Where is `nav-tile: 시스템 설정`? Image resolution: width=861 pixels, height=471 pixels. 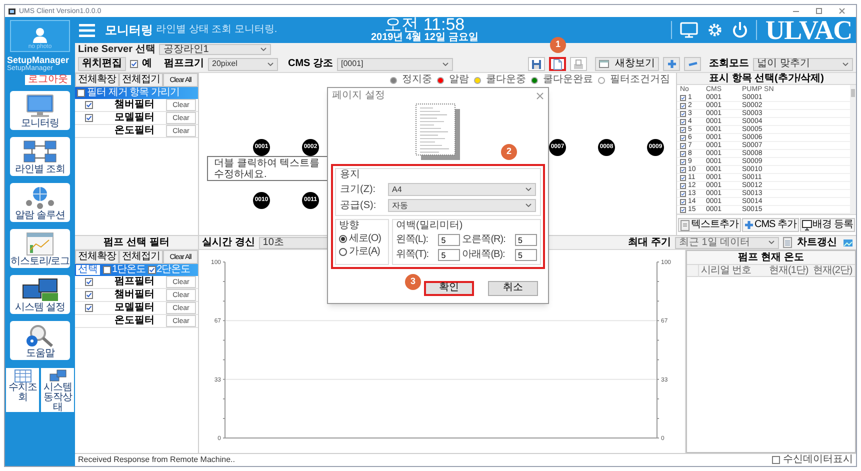
nav-tile: 시스템 설정 is located at coordinates (40, 294).